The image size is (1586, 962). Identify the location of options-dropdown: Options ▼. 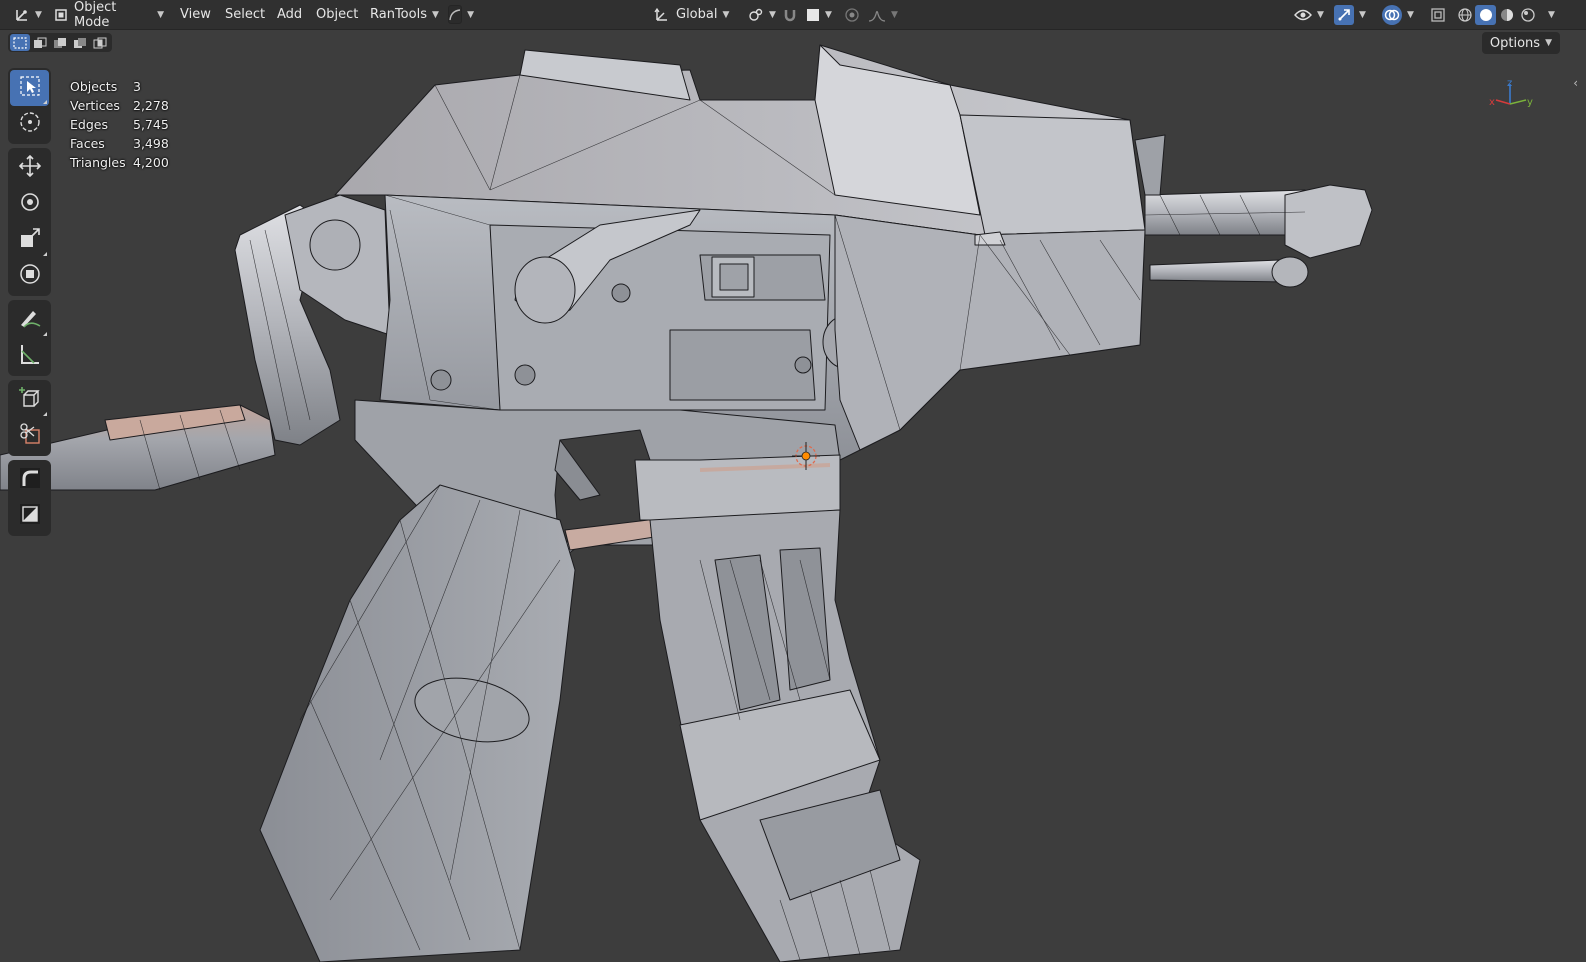
(1520, 43).